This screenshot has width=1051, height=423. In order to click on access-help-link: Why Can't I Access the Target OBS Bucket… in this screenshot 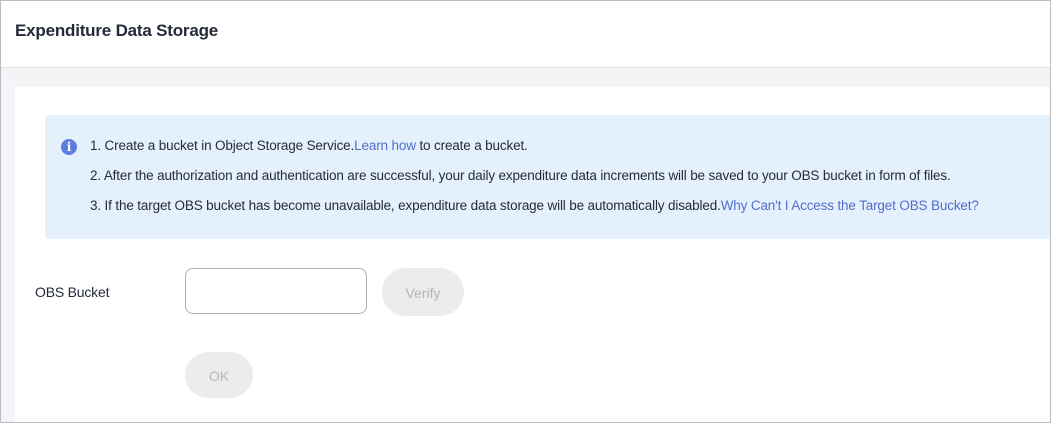, I will do `click(850, 205)`.